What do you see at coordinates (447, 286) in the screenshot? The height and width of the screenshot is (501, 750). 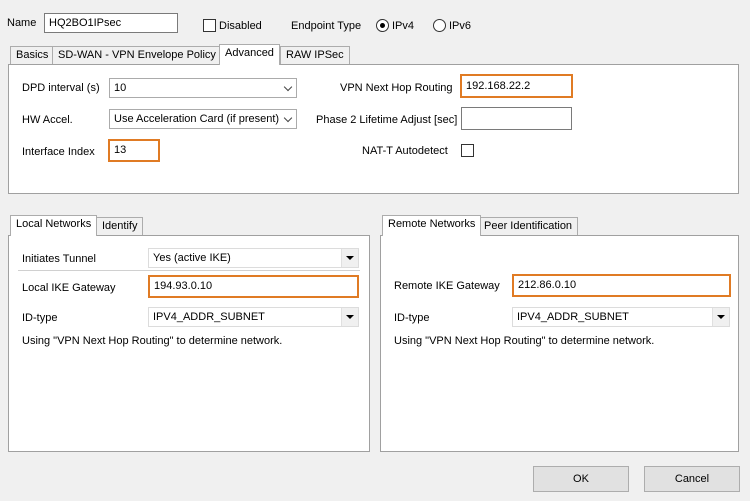 I see `remote-ike-gateway-label: Remote IKE Gateway` at bounding box center [447, 286].